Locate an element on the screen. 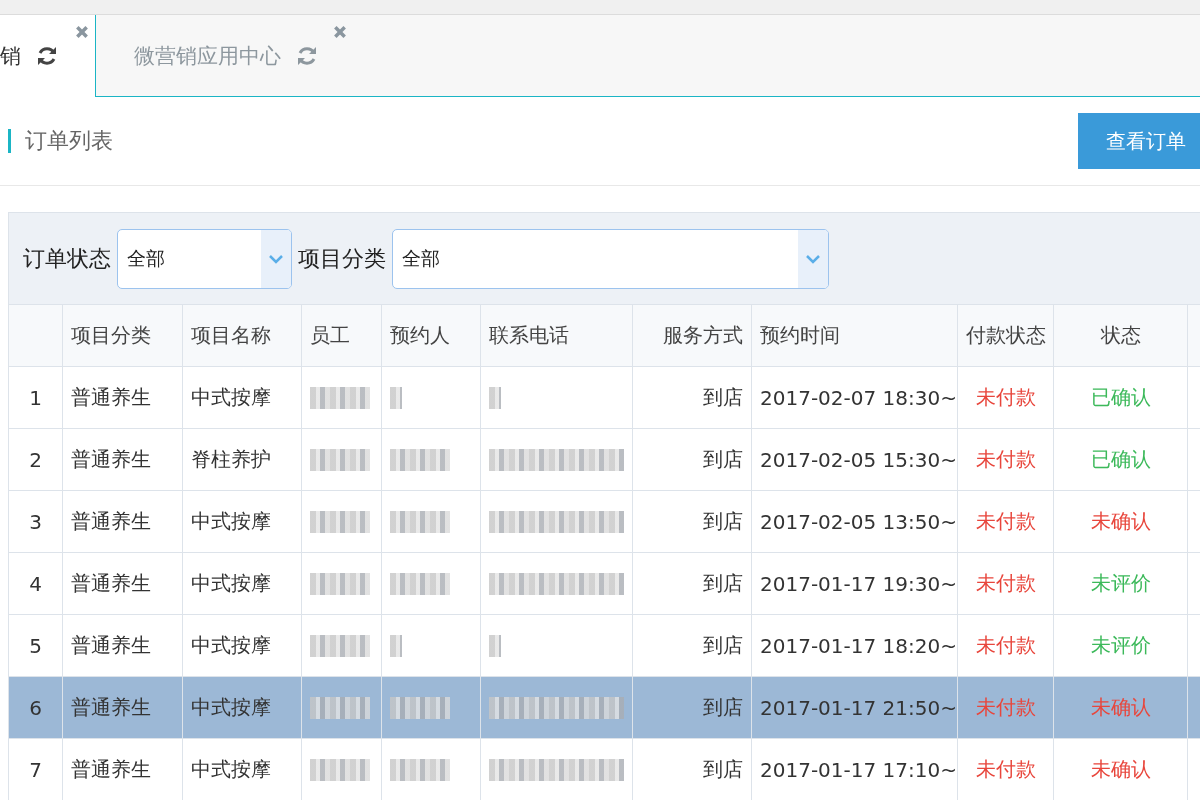 Image resolution: width=1200 pixels, height=800 pixels. table-cell: 1 is located at coordinates (35, 397).